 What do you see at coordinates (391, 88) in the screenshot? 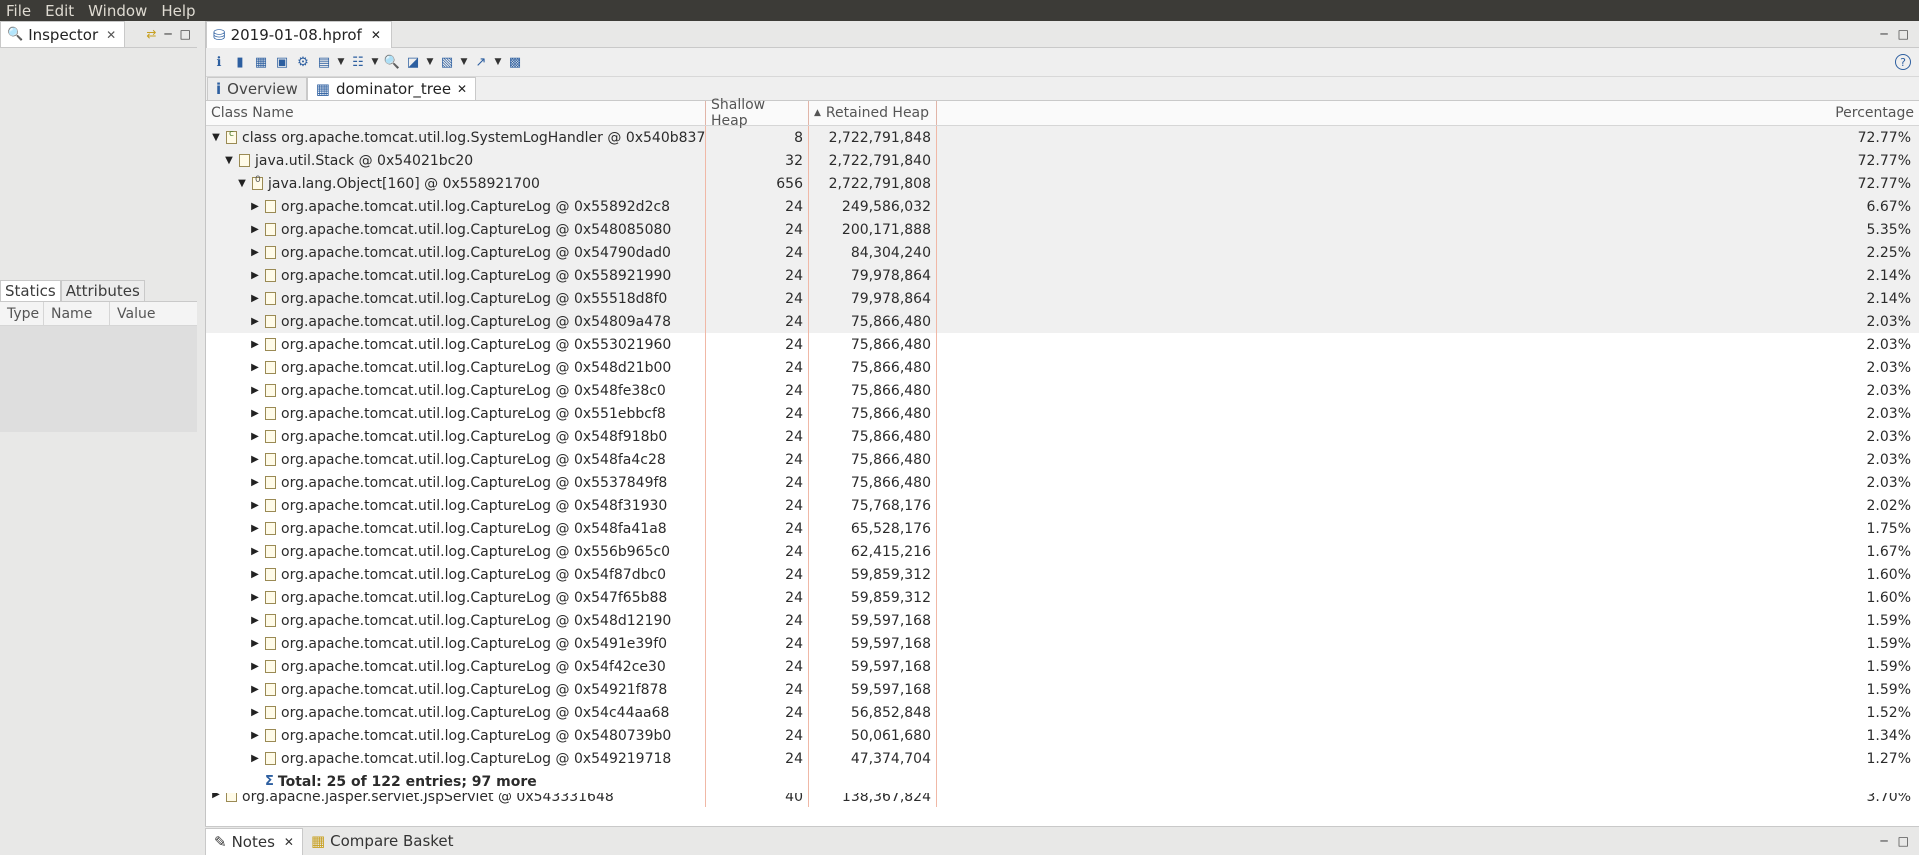
I see `tab-dominator-tree: ▦ dominator_tree ✕` at bounding box center [391, 88].